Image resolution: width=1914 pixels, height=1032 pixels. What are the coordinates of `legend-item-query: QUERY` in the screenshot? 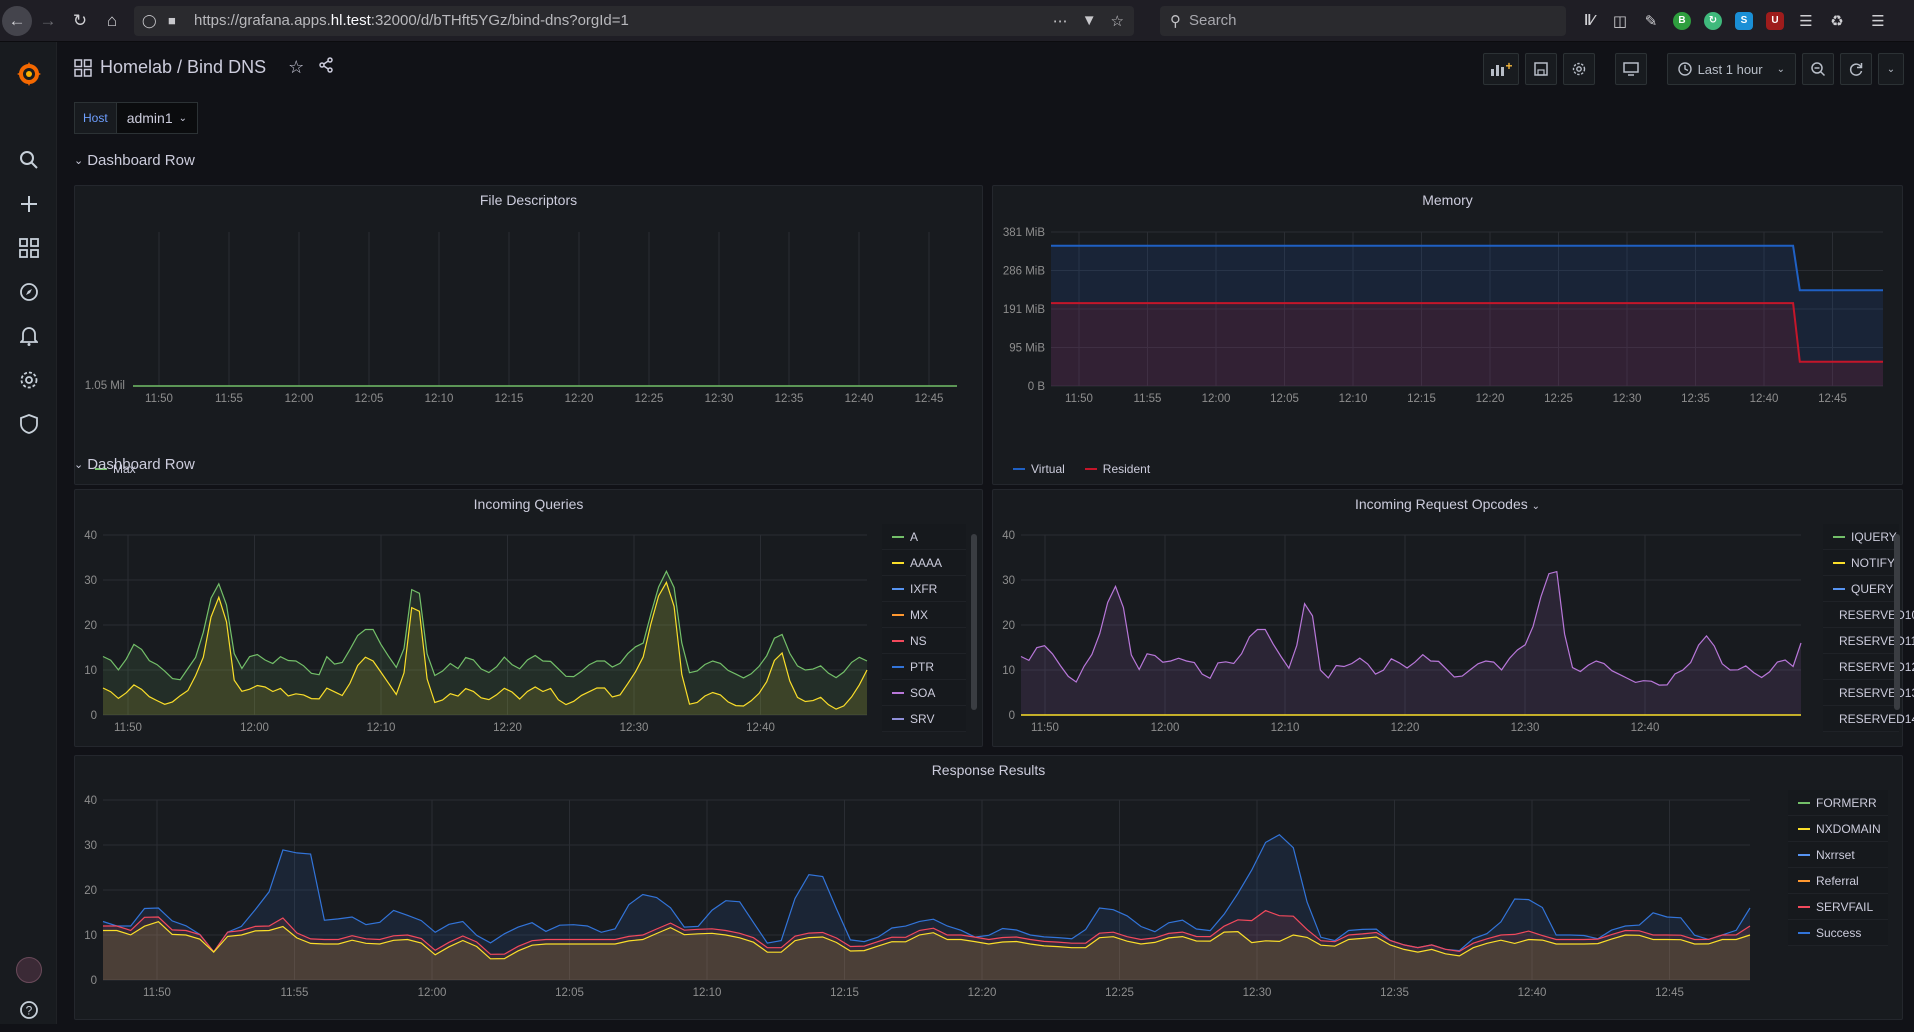 It's located at (1861, 589).